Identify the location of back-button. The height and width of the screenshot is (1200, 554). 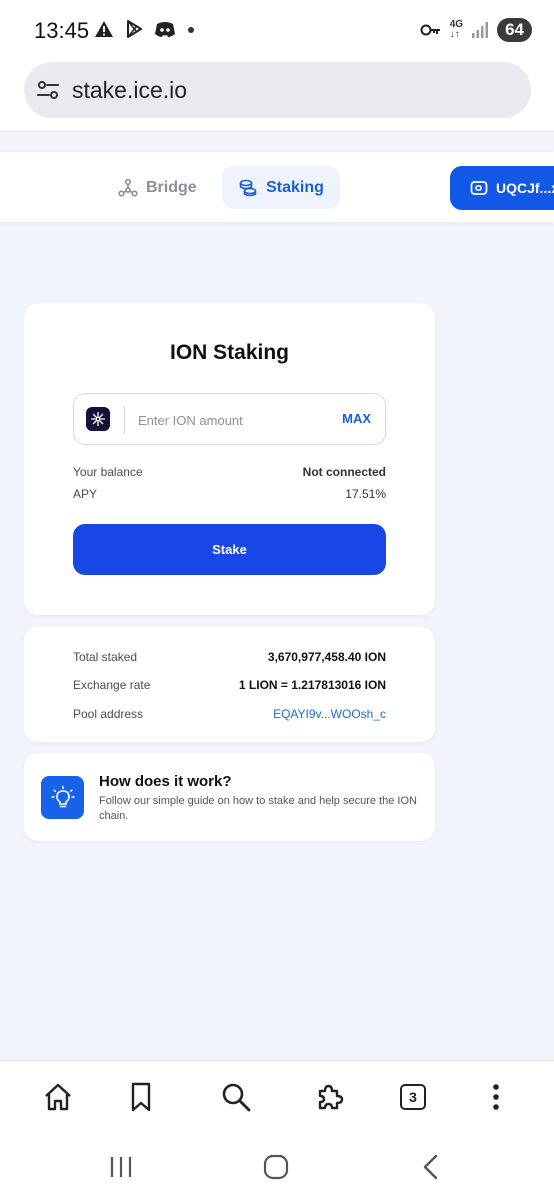
(431, 1167).